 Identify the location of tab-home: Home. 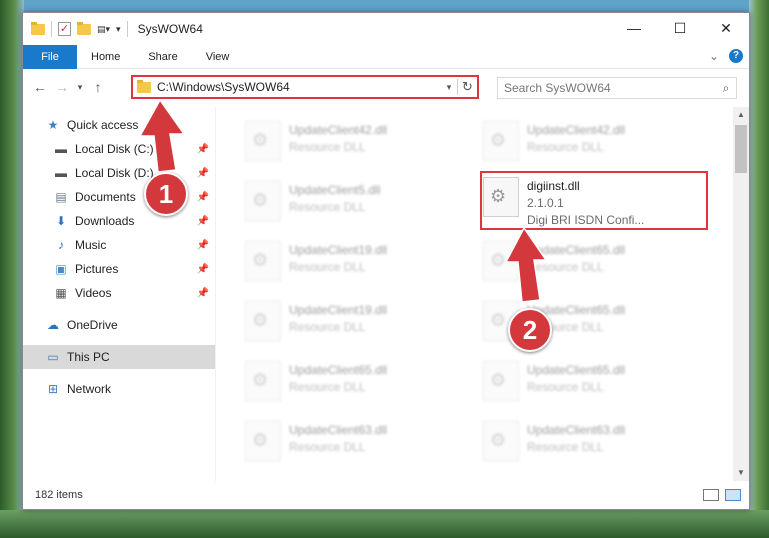
(105, 57).